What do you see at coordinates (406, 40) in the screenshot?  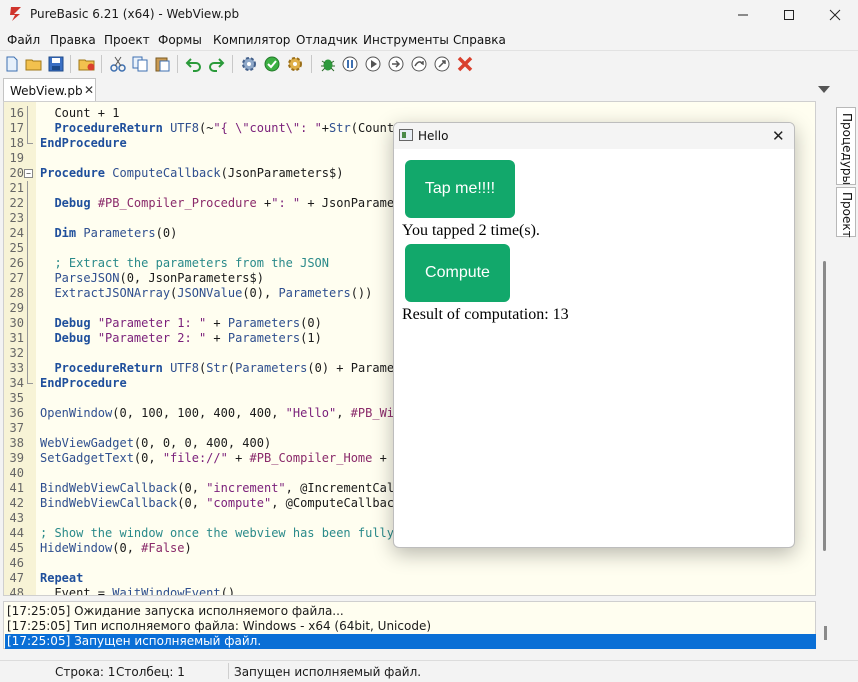 I see `menu-tools: Инструменты` at bounding box center [406, 40].